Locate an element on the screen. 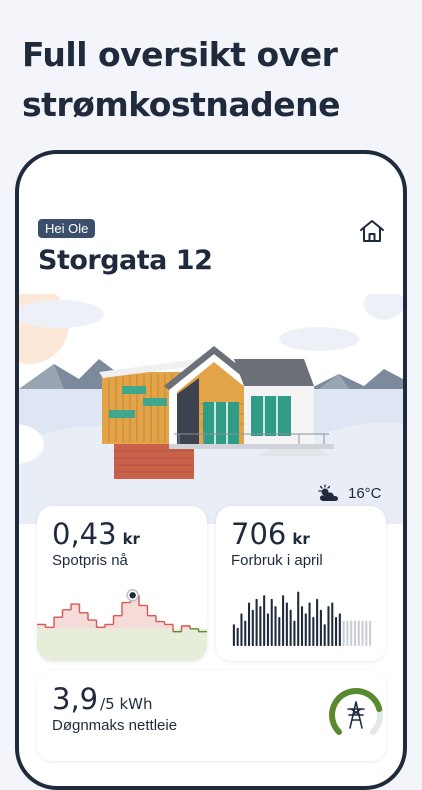 The image size is (422, 790). usage-chart is located at coordinates (302, 618).